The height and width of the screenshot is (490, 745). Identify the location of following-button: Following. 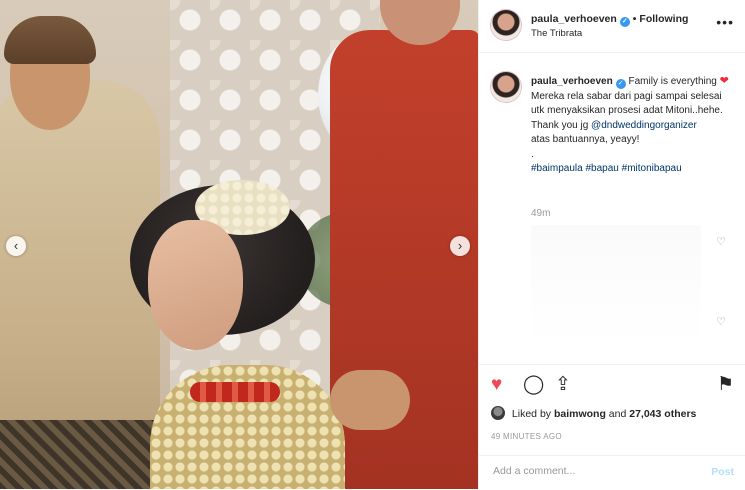
(663, 19).